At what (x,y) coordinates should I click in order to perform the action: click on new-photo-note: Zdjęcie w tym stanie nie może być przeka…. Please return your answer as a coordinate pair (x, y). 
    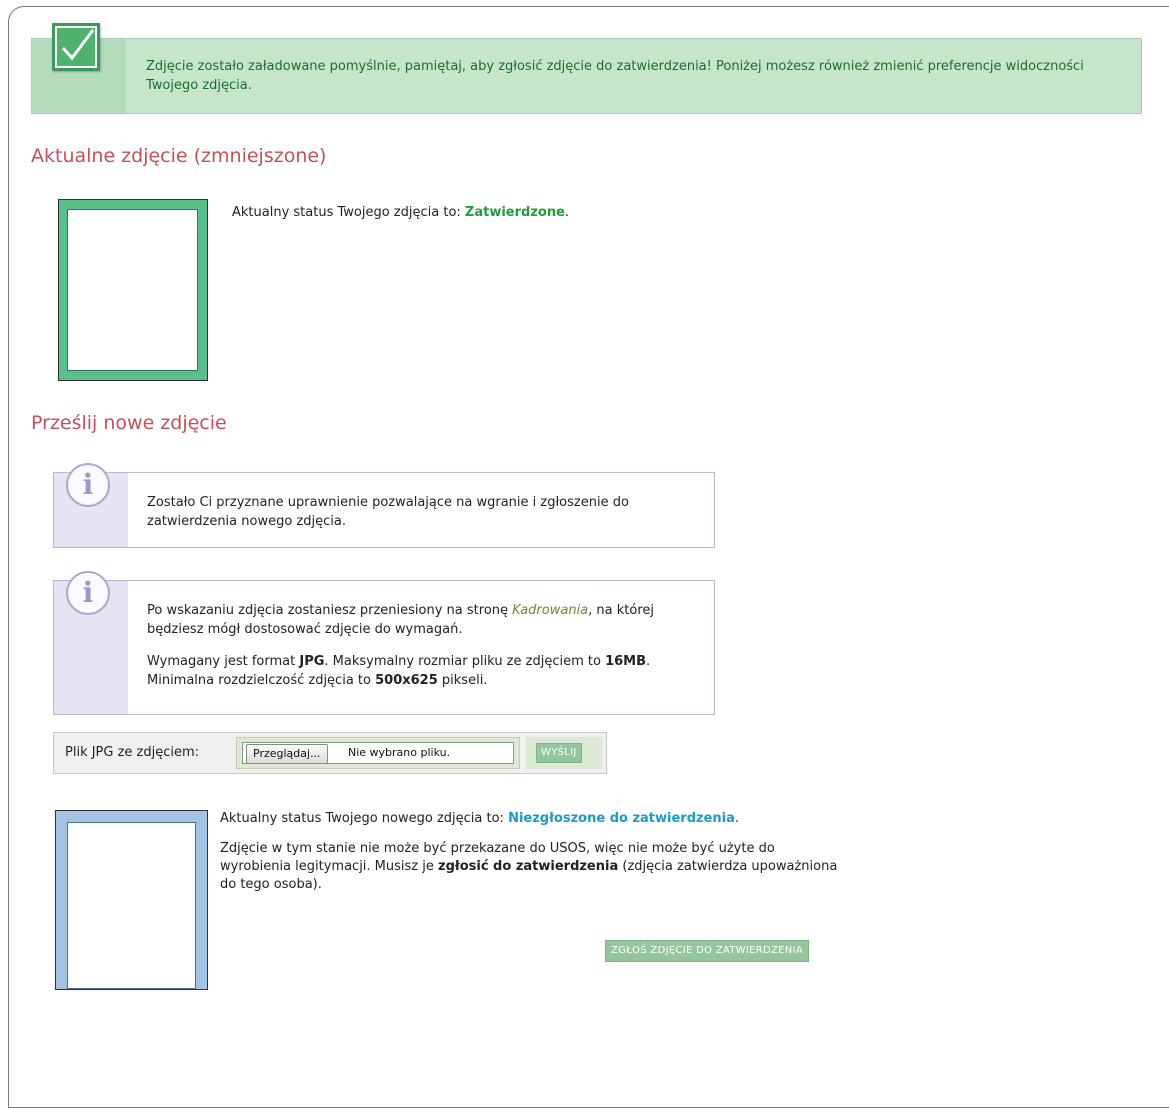
    Looking at the image, I should click on (530, 867).